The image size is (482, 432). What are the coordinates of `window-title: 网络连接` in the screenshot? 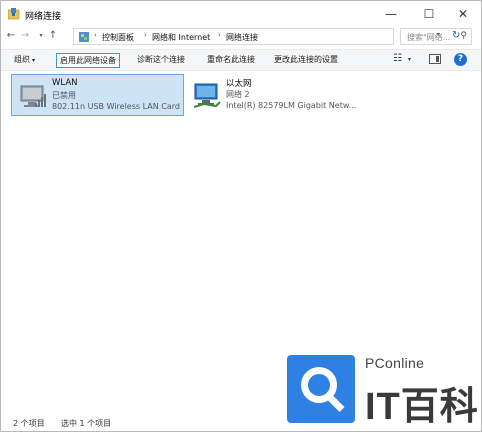 It's located at (43, 17).